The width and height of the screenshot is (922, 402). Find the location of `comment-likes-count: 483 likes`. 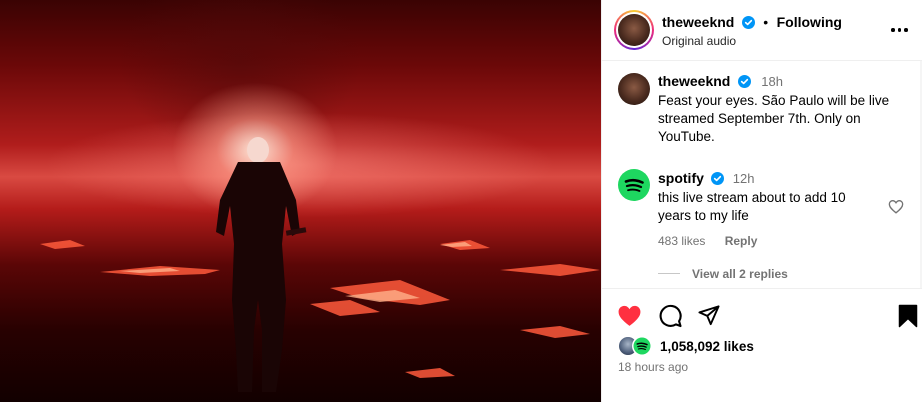

comment-likes-count: 483 likes is located at coordinates (681, 241).